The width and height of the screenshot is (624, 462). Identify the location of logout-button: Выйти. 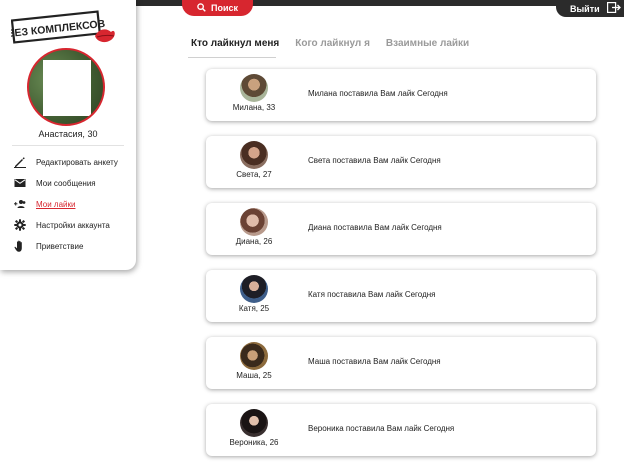
(590, 8).